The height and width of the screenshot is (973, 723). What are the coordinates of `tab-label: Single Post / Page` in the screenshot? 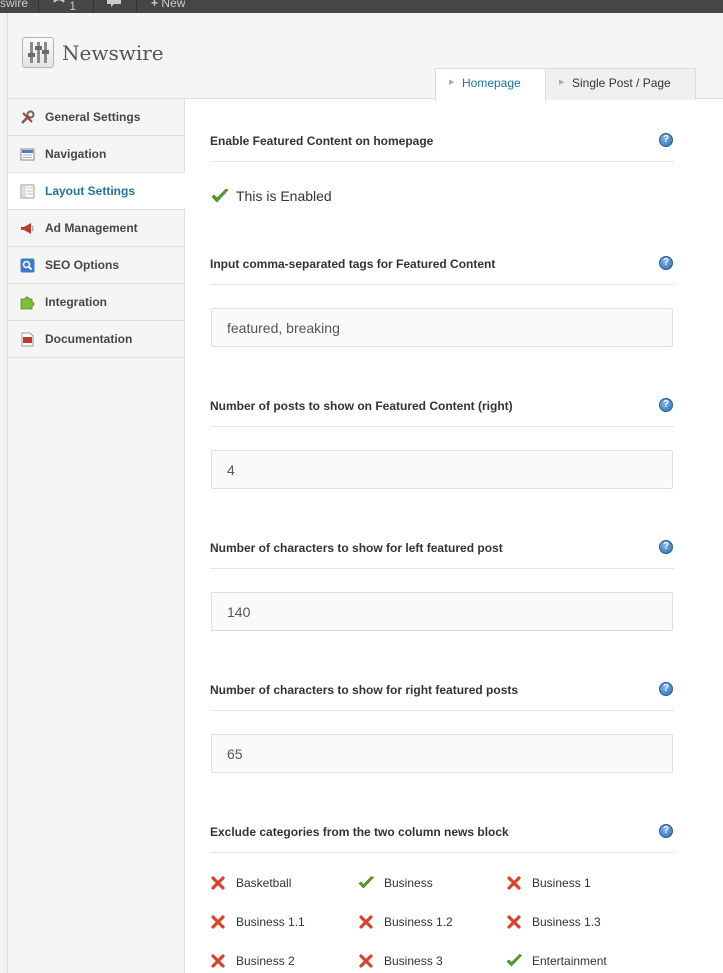 It's located at (621, 83).